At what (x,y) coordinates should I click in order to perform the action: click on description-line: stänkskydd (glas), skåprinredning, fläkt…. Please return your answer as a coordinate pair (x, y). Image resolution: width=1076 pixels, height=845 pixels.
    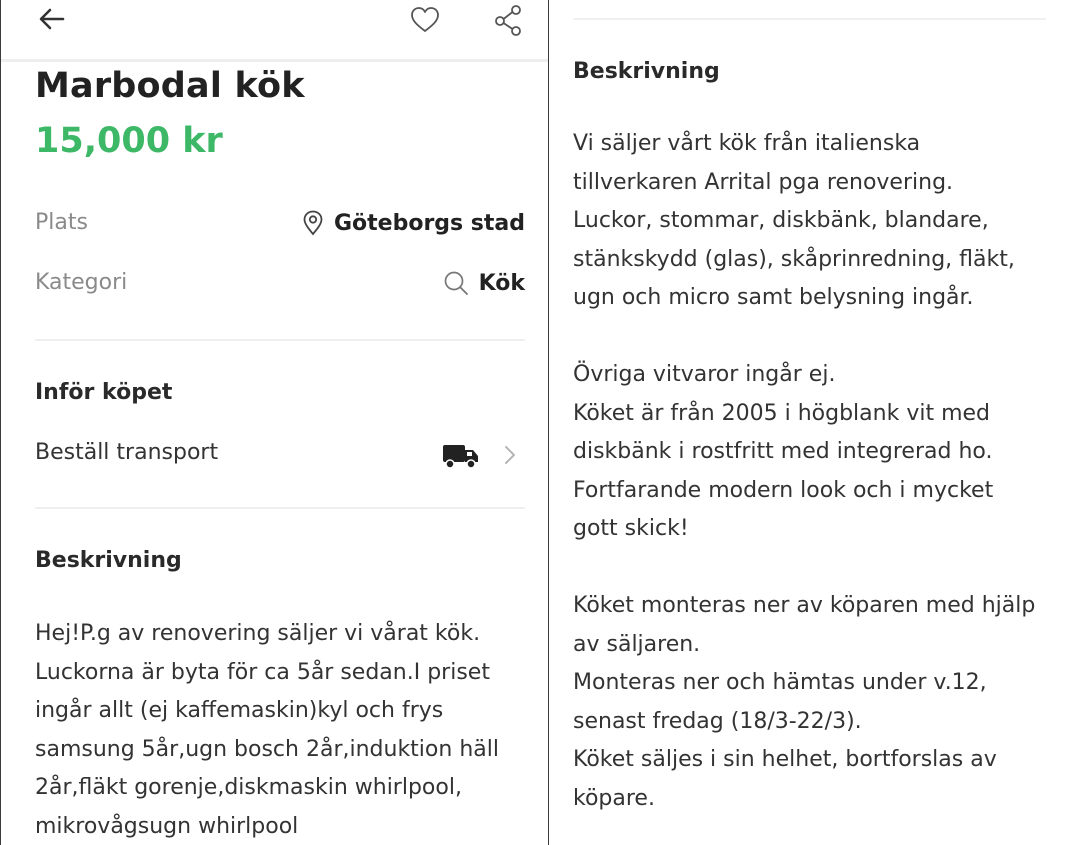
    Looking at the image, I should click on (794, 259).